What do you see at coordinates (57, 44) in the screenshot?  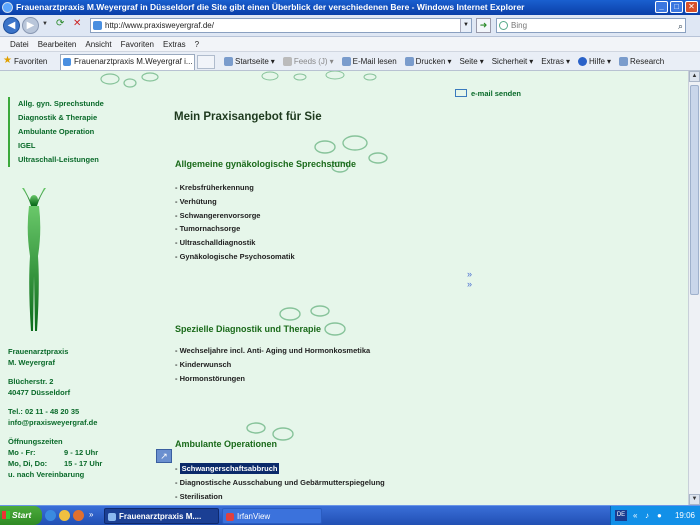 I see `menu-bearbeiten: Bearbeiten` at bounding box center [57, 44].